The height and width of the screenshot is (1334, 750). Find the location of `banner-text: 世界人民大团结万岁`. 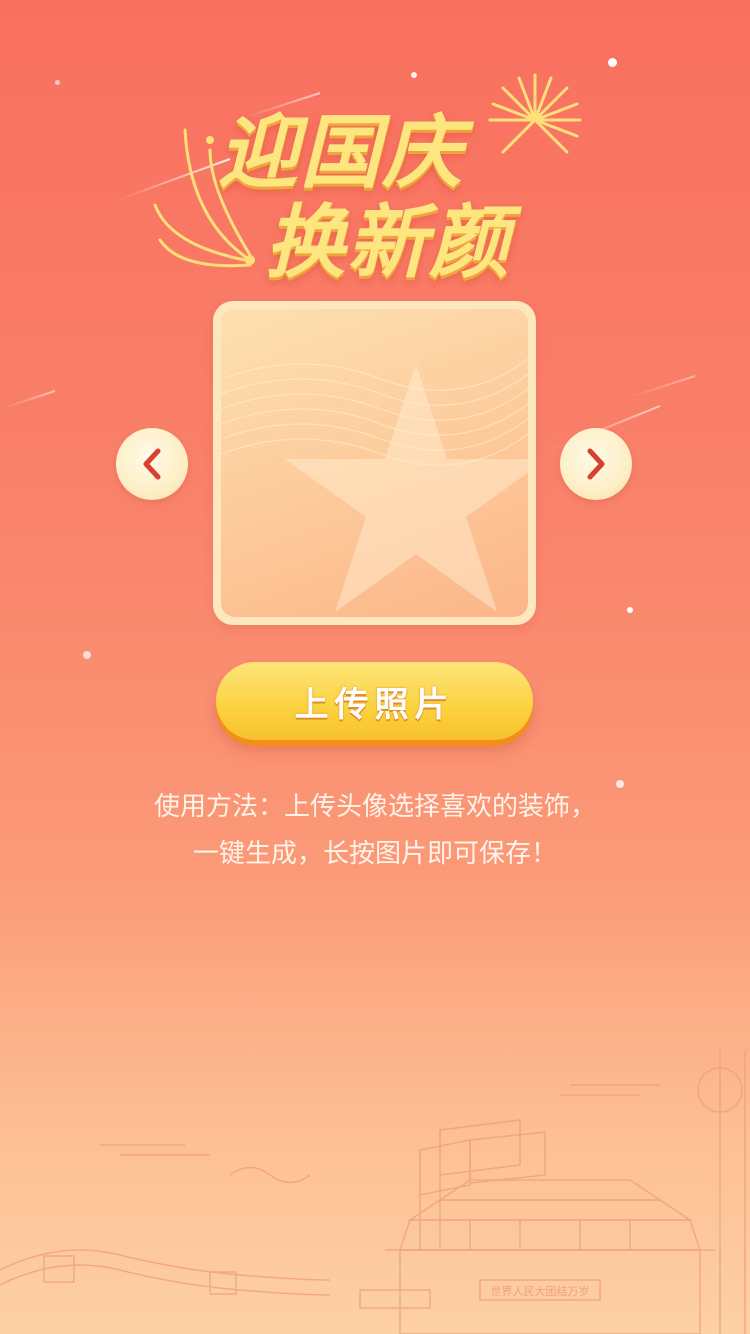

banner-text: 世界人民大团结万岁 is located at coordinates (540, 1291).